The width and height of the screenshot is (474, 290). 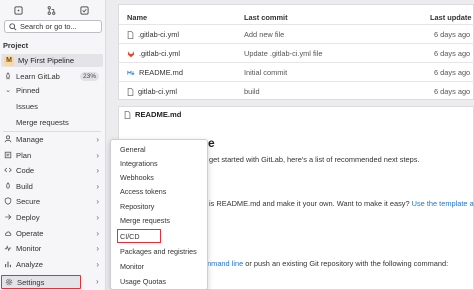 I want to click on column-header-last-commit: Last commit, so click(x=266, y=17).